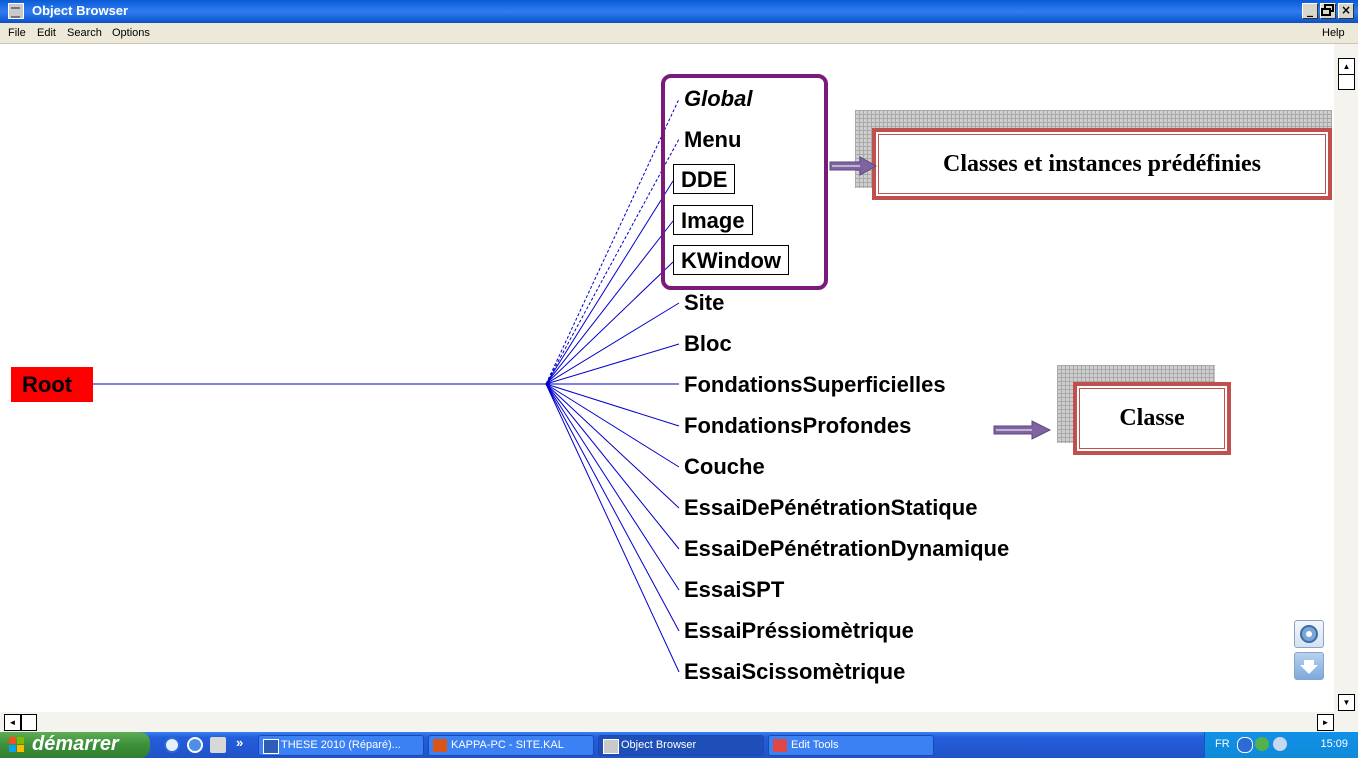 This screenshot has height=758, width=1358. I want to click on callout-predefined: Classes et instances prédéfinies, so click(1102, 164).